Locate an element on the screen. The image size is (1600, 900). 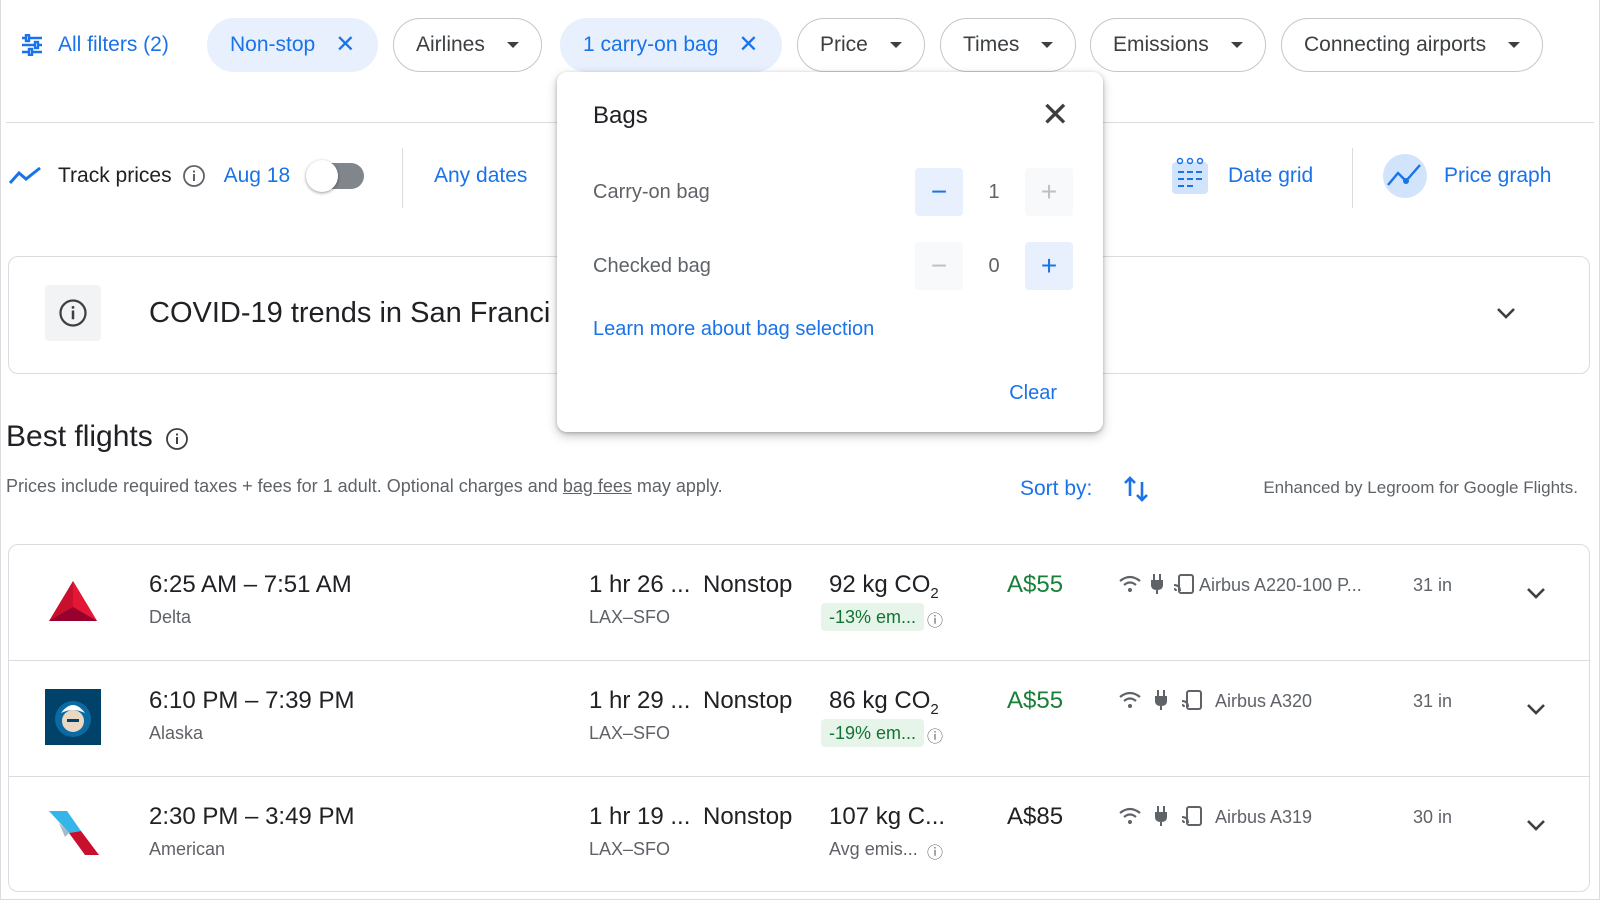
all-filters-label: All filters (2) is located at coordinates (113, 44).